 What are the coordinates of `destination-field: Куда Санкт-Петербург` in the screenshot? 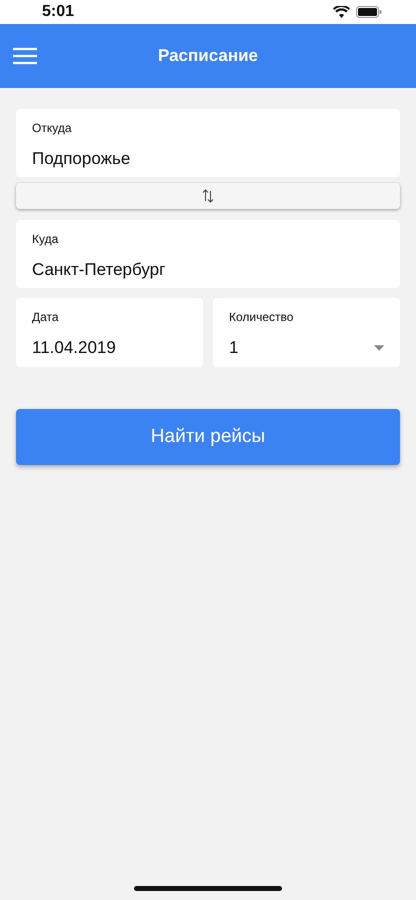 It's located at (208, 254).